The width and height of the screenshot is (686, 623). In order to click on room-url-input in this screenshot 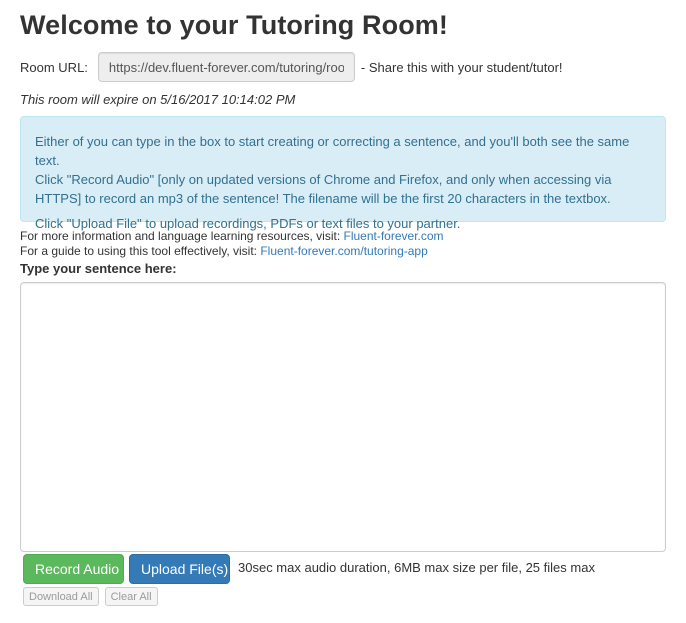, I will do `click(226, 67)`.